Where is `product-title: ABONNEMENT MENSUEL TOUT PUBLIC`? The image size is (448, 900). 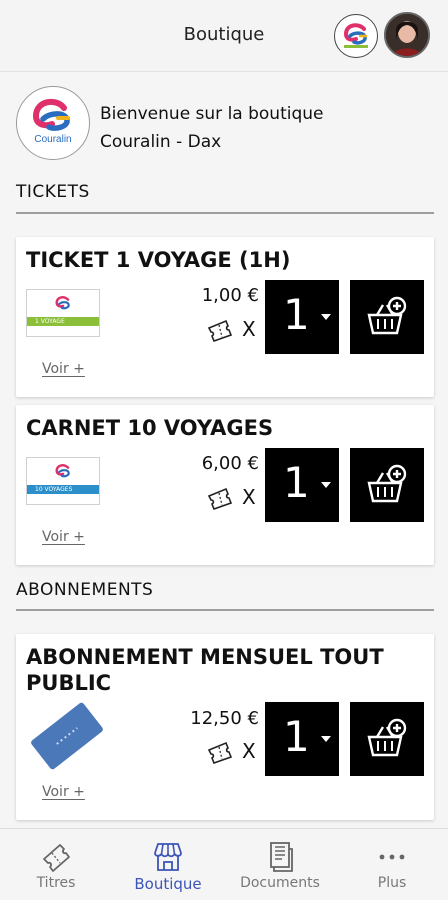 product-title: ABONNEMENT MENSUEL TOUT PUBLIC is located at coordinates (205, 670).